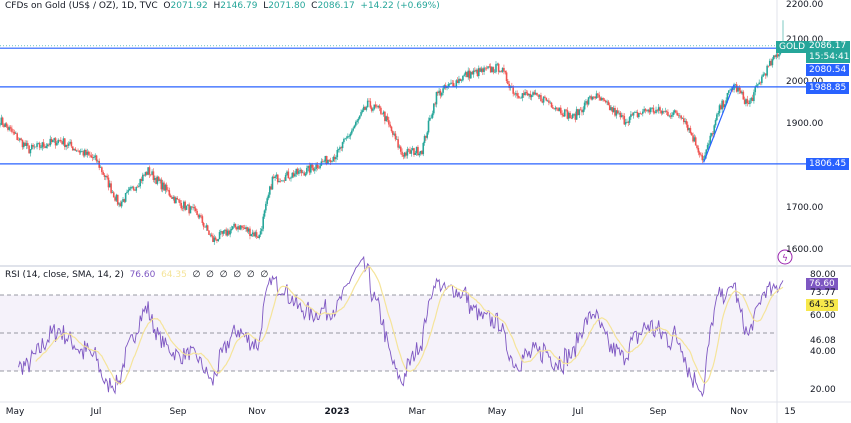 The height and width of the screenshot is (423, 851). I want to click on time-tick: Mar, so click(417, 412).